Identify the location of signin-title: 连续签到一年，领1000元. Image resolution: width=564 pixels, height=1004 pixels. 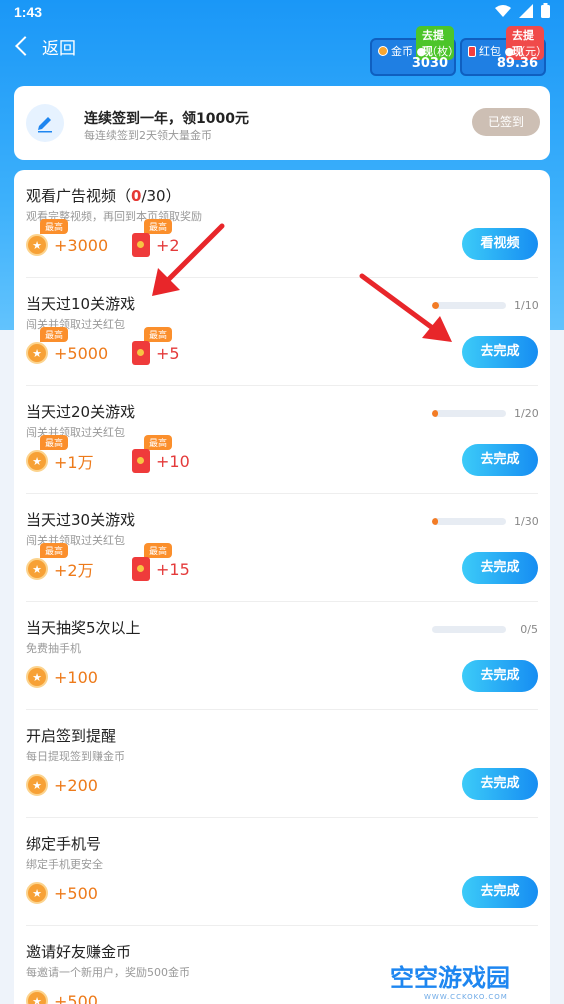
(166, 119).